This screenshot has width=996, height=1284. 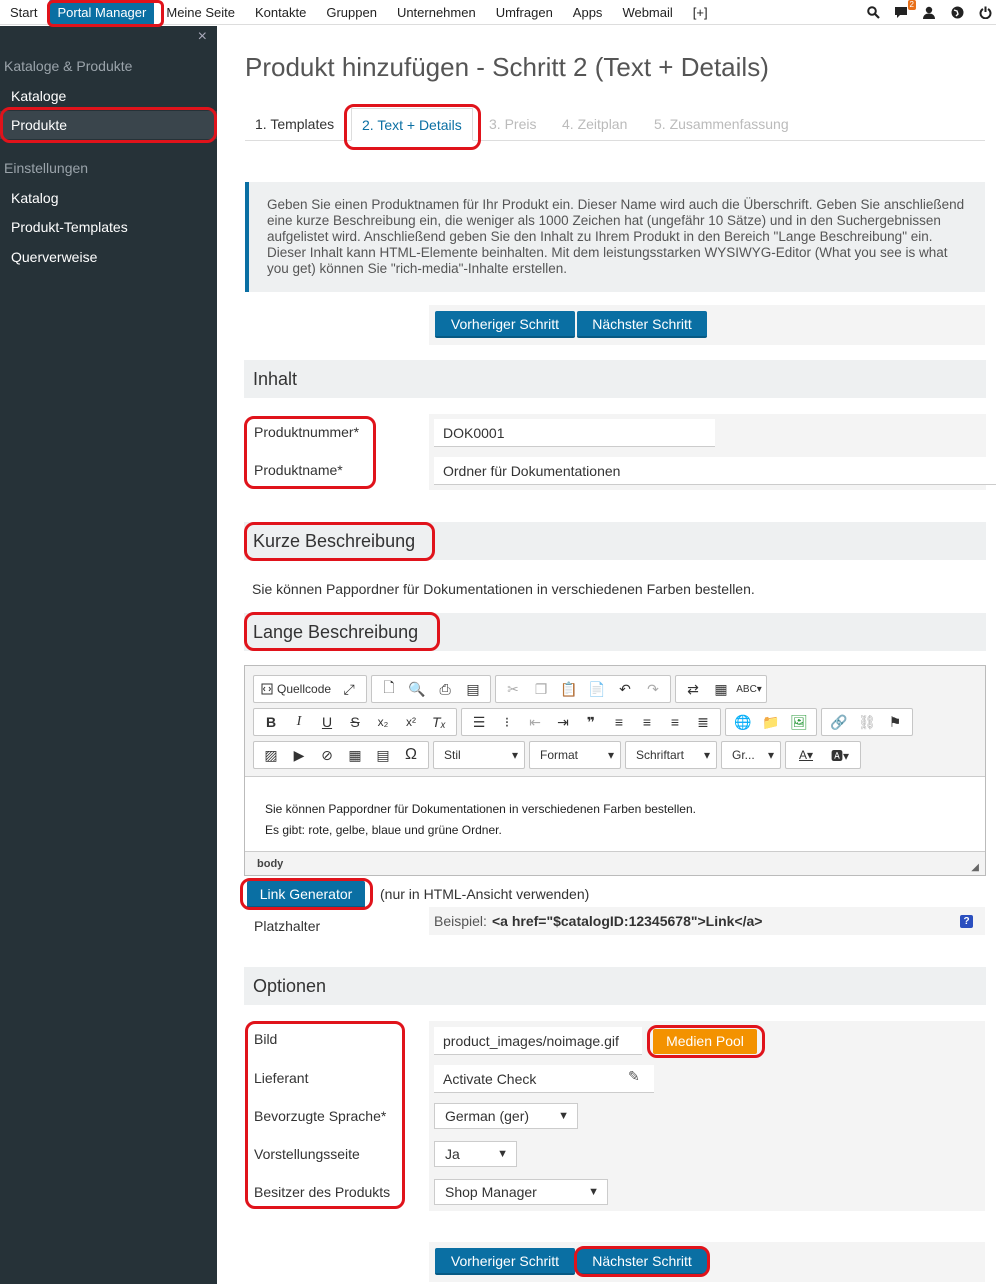 What do you see at coordinates (541, 689) in the screenshot?
I see `copy-icon: ❐` at bounding box center [541, 689].